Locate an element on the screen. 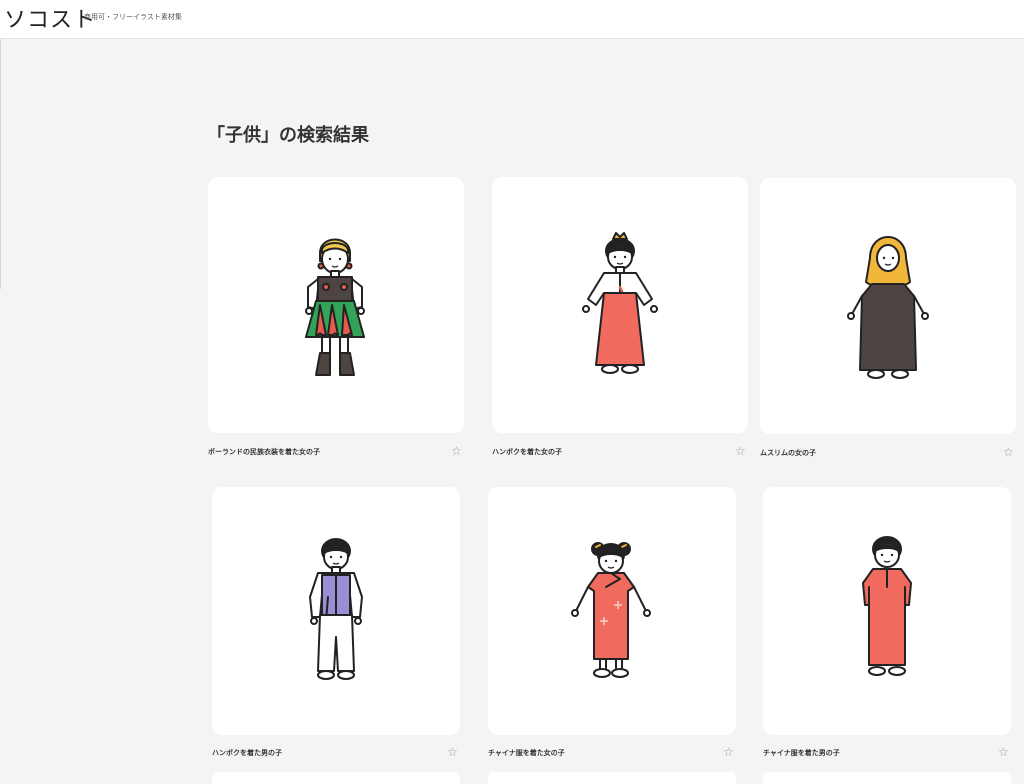  site-header: ソコスト 商用可・フリーイラスト素材集 is located at coordinates (512, 19).